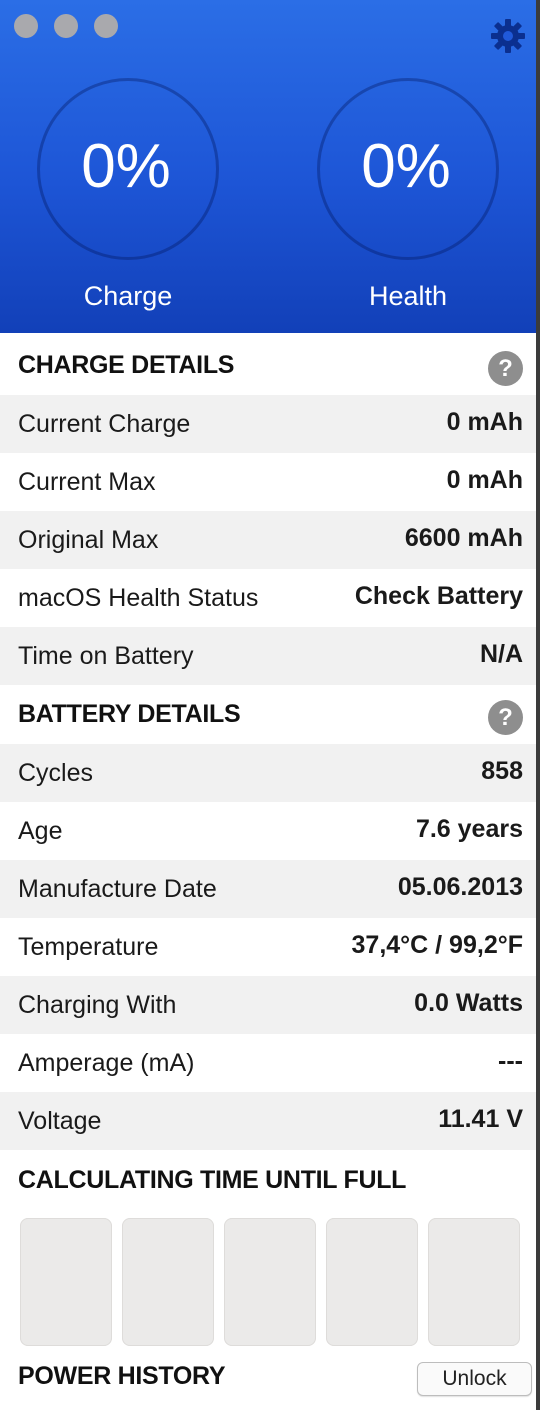 Image resolution: width=540 pixels, height=1410 pixels. Describe the element at coordinates (88, 540) in the screenshot. I see `row-label: Original Max` at that location.